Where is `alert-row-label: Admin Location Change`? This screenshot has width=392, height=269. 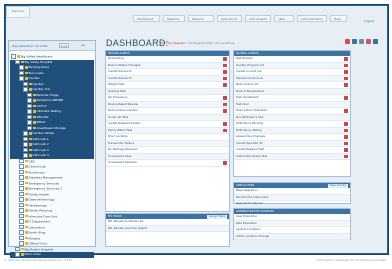
alert-row-label: Admin Location Change is located at coordinates (253, 235).